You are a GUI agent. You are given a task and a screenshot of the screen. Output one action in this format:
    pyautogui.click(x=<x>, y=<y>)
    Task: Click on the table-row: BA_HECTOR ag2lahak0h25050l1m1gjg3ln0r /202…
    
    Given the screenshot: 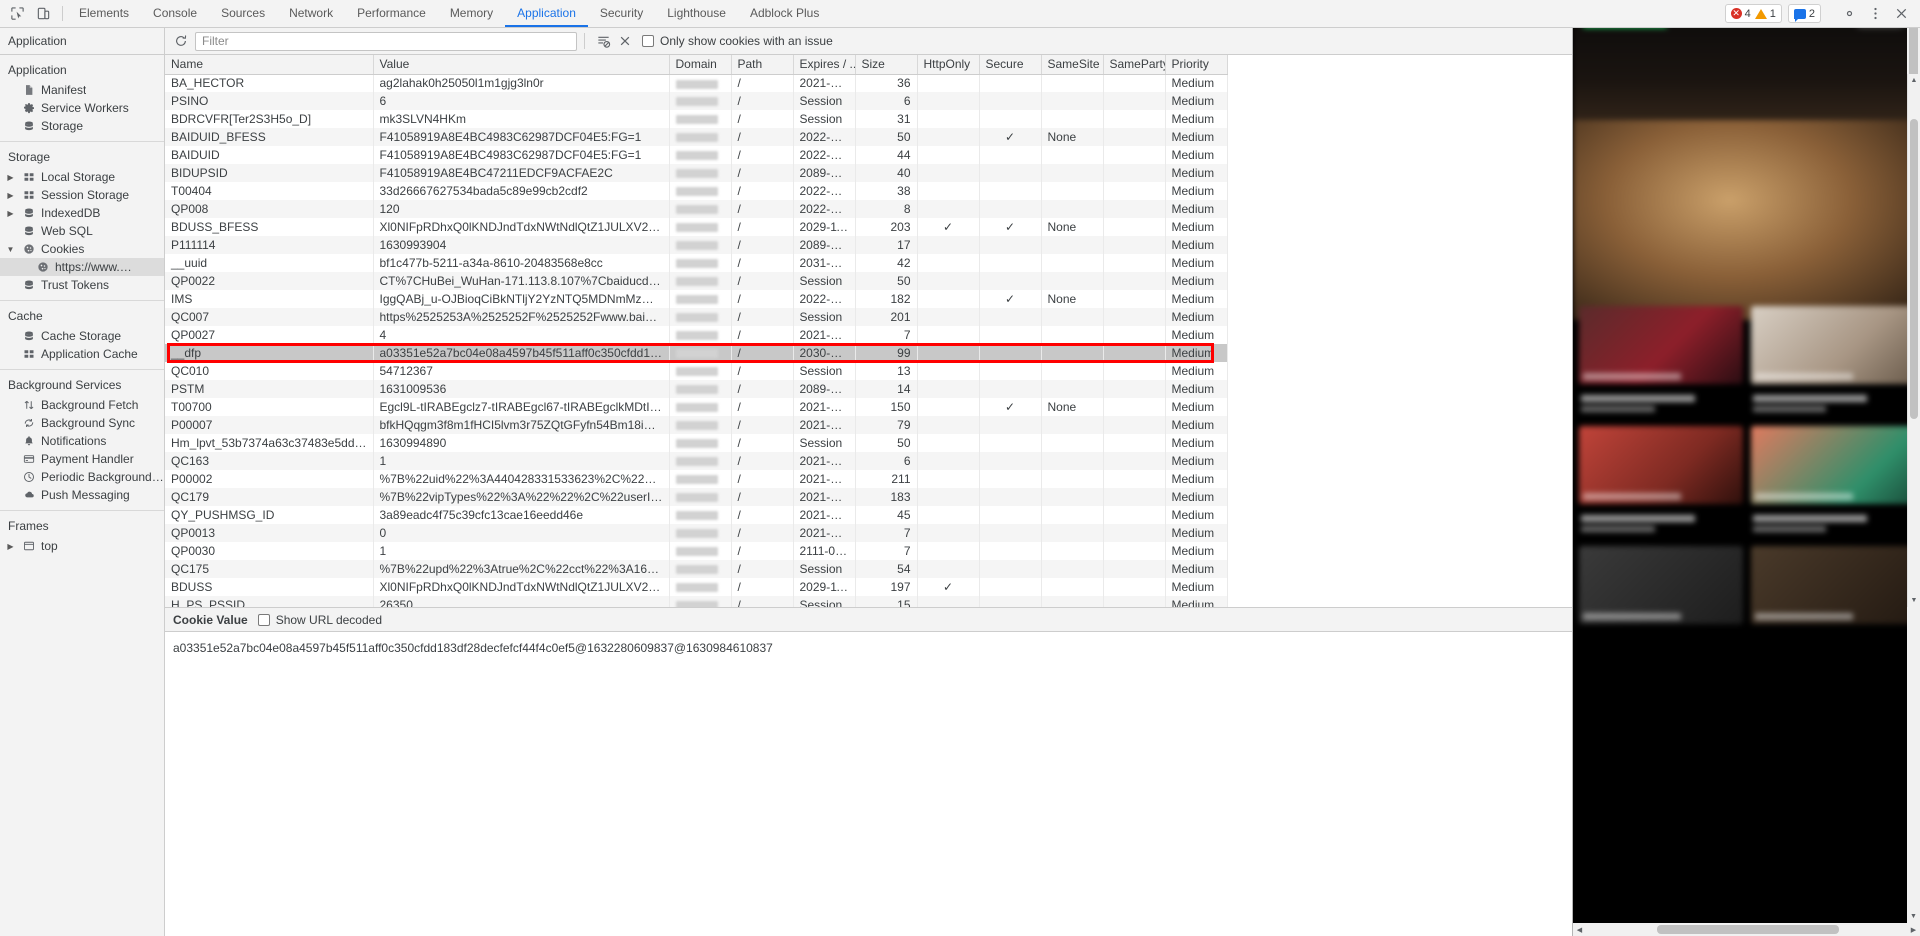 What is the action you would take?
    pyautogui.click(x=696, y=83)
    